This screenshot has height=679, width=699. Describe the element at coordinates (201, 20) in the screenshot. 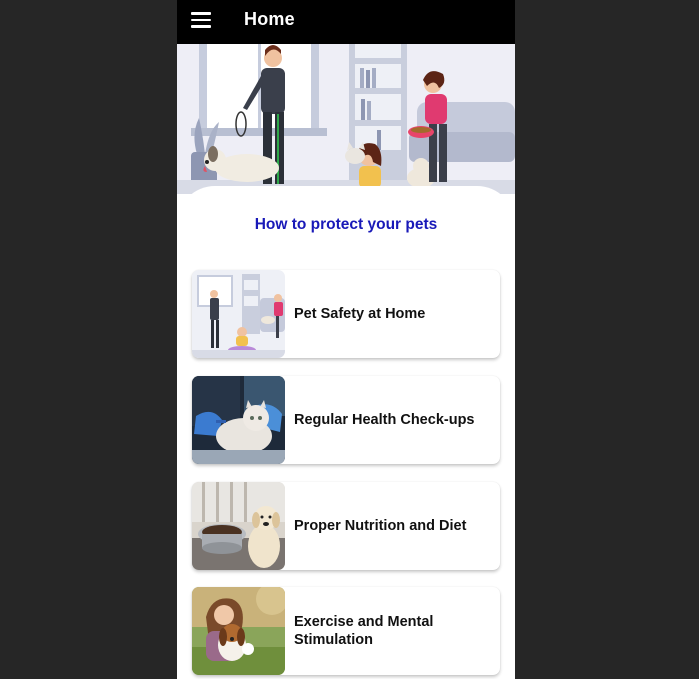

I see `hamburger-menu-icon` at that location.